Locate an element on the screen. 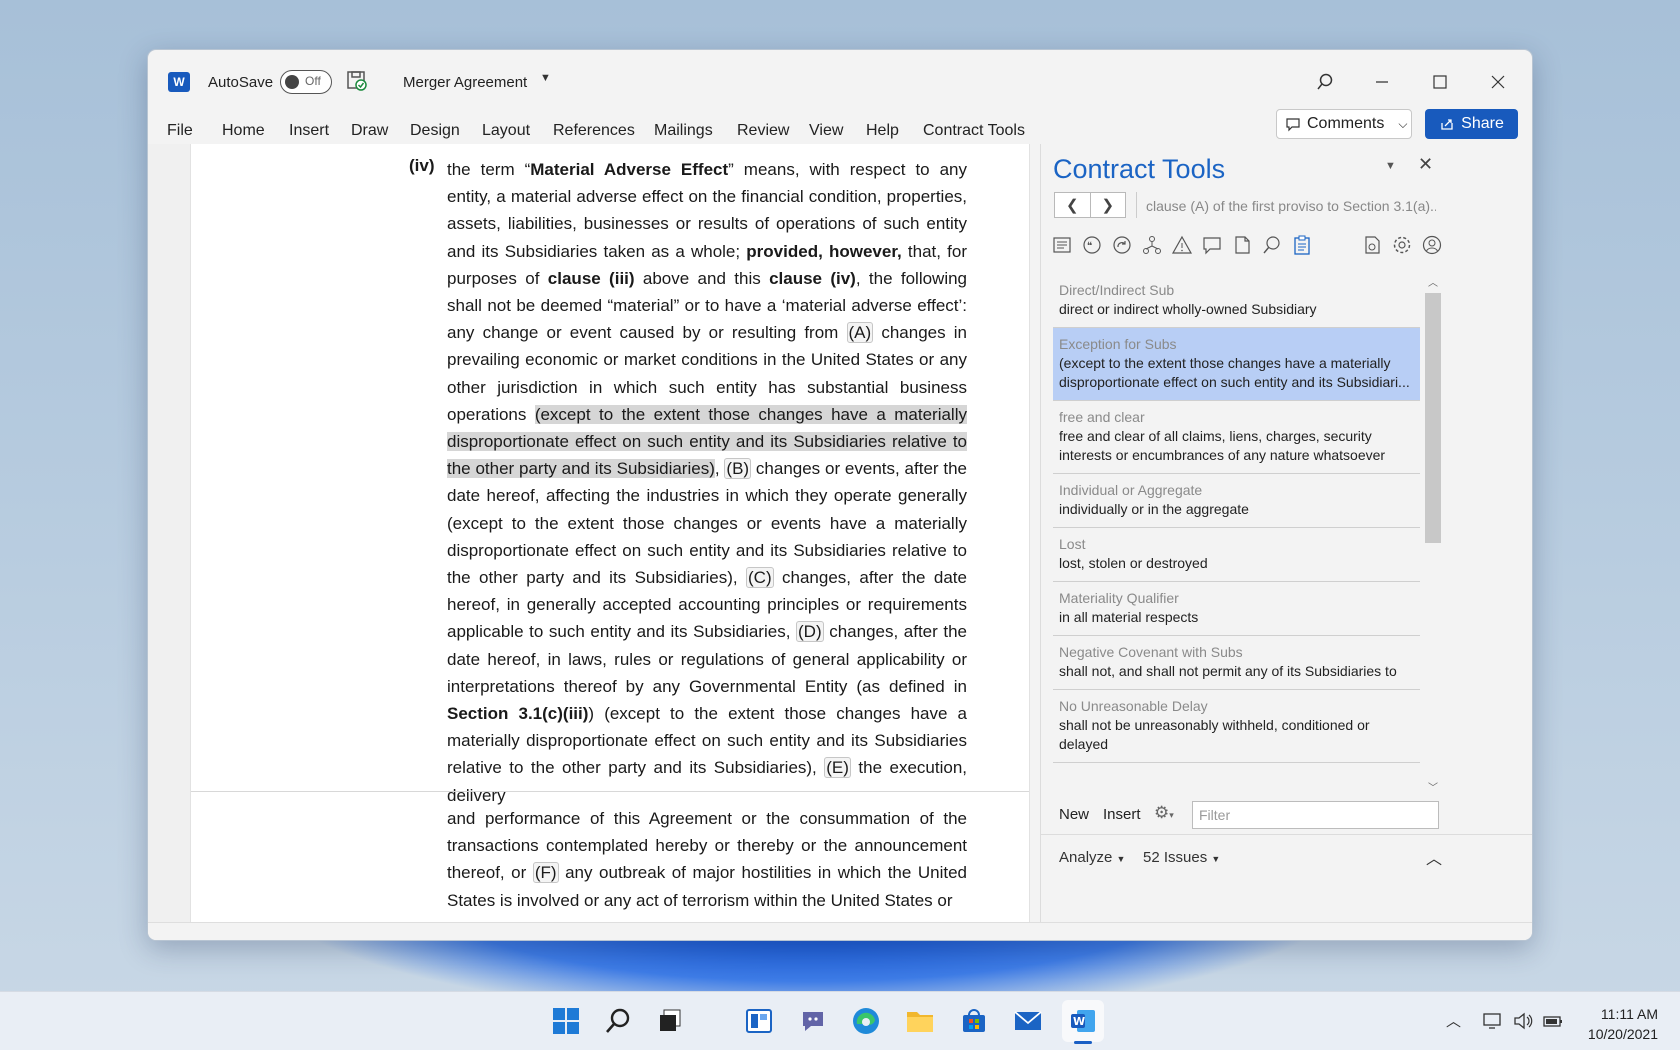  tab-review: Review is located at coordinates (763, 131).